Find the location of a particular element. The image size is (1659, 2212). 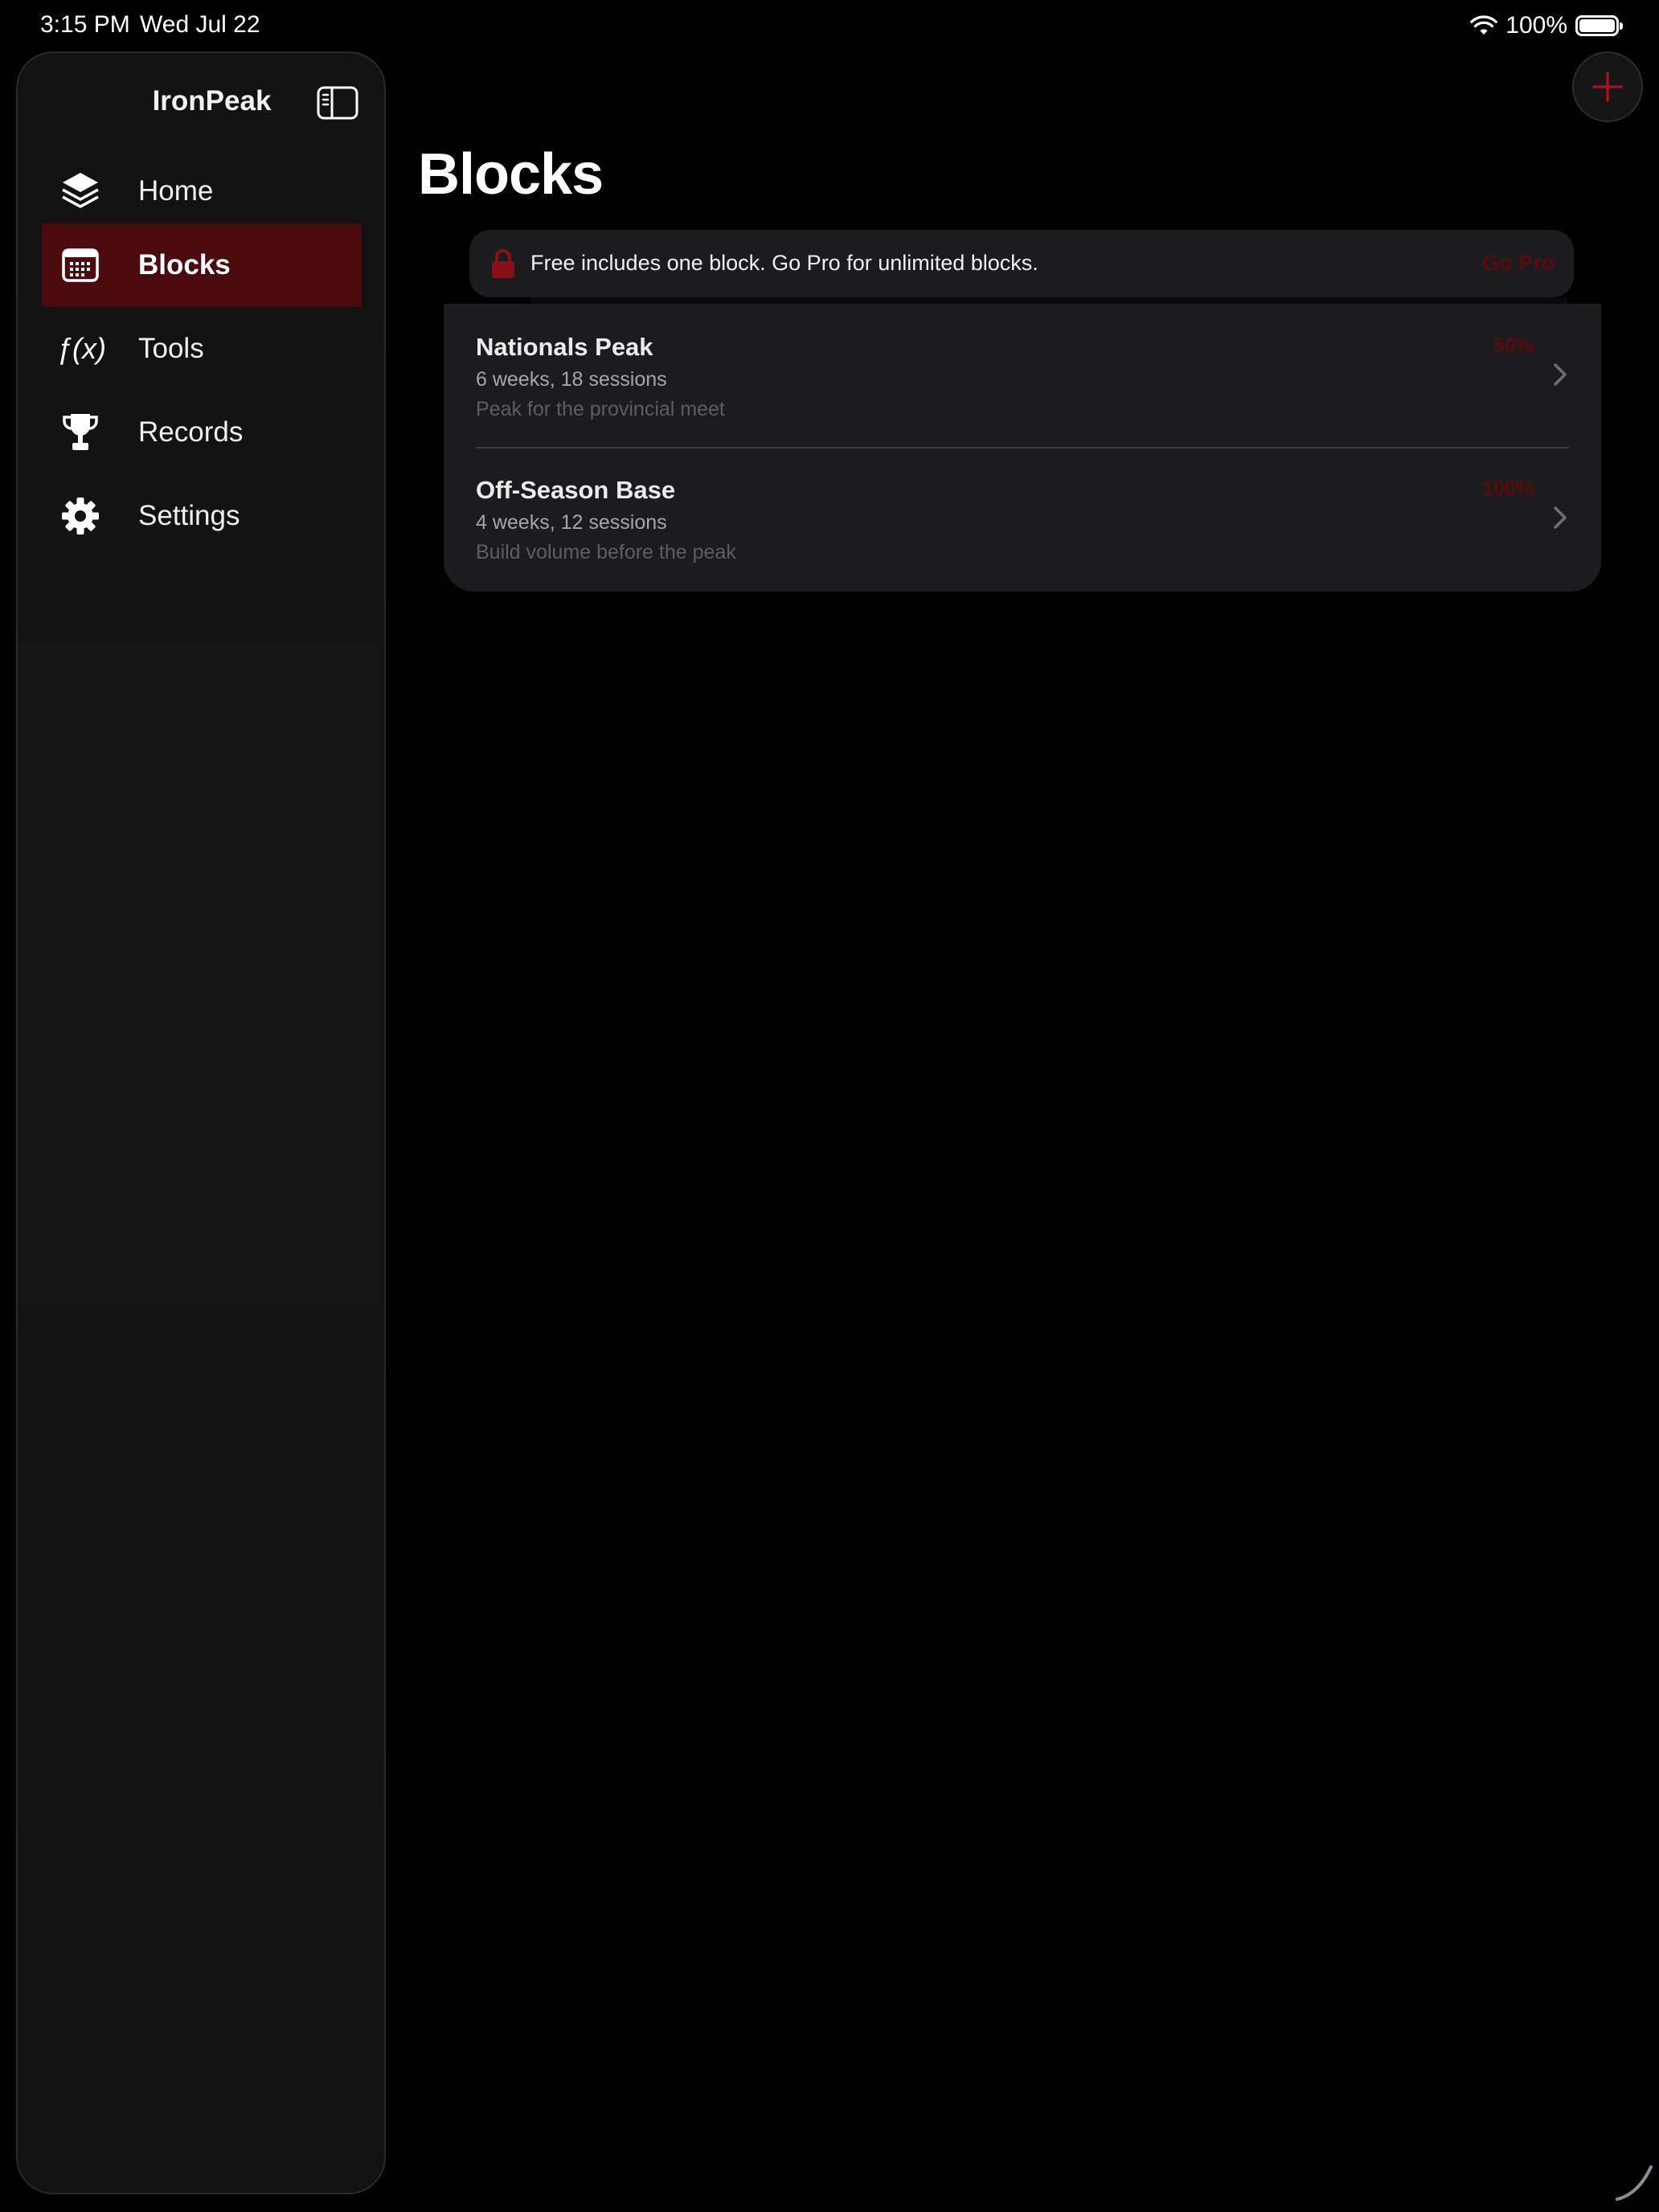

block-name: Nationals Peak is located at coordinates (564, 347).